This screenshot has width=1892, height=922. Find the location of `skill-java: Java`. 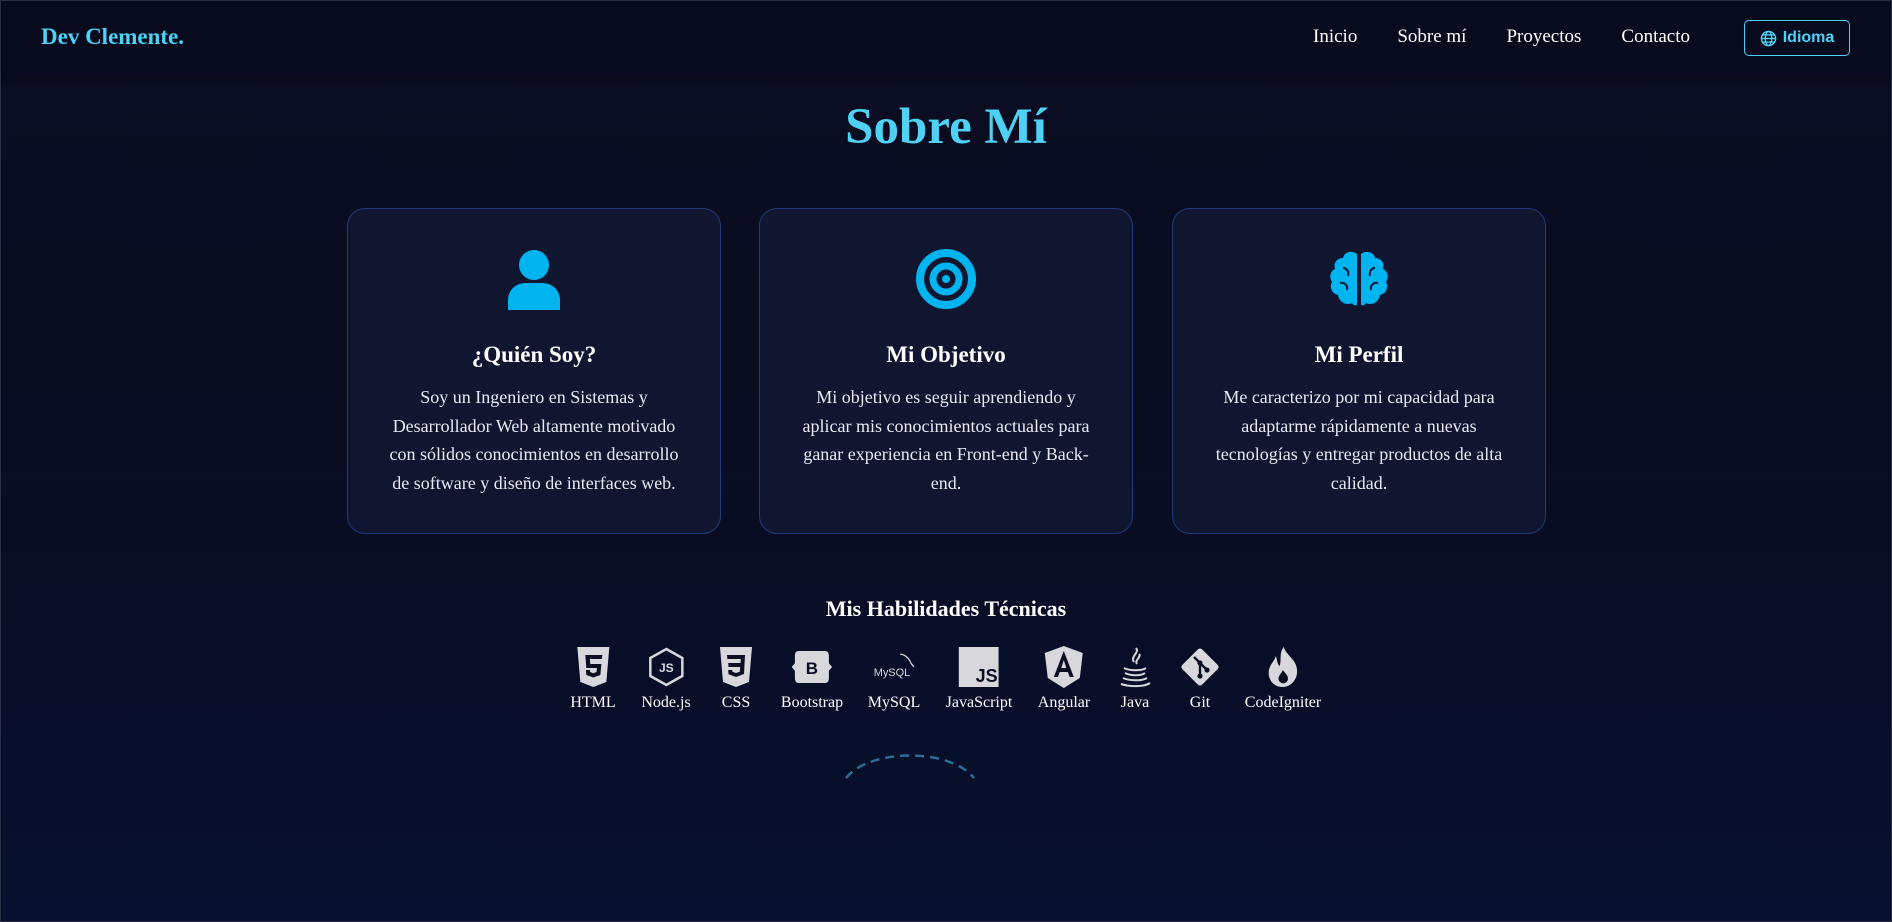

skill-java: Java is located at coordinates (1135, 679).